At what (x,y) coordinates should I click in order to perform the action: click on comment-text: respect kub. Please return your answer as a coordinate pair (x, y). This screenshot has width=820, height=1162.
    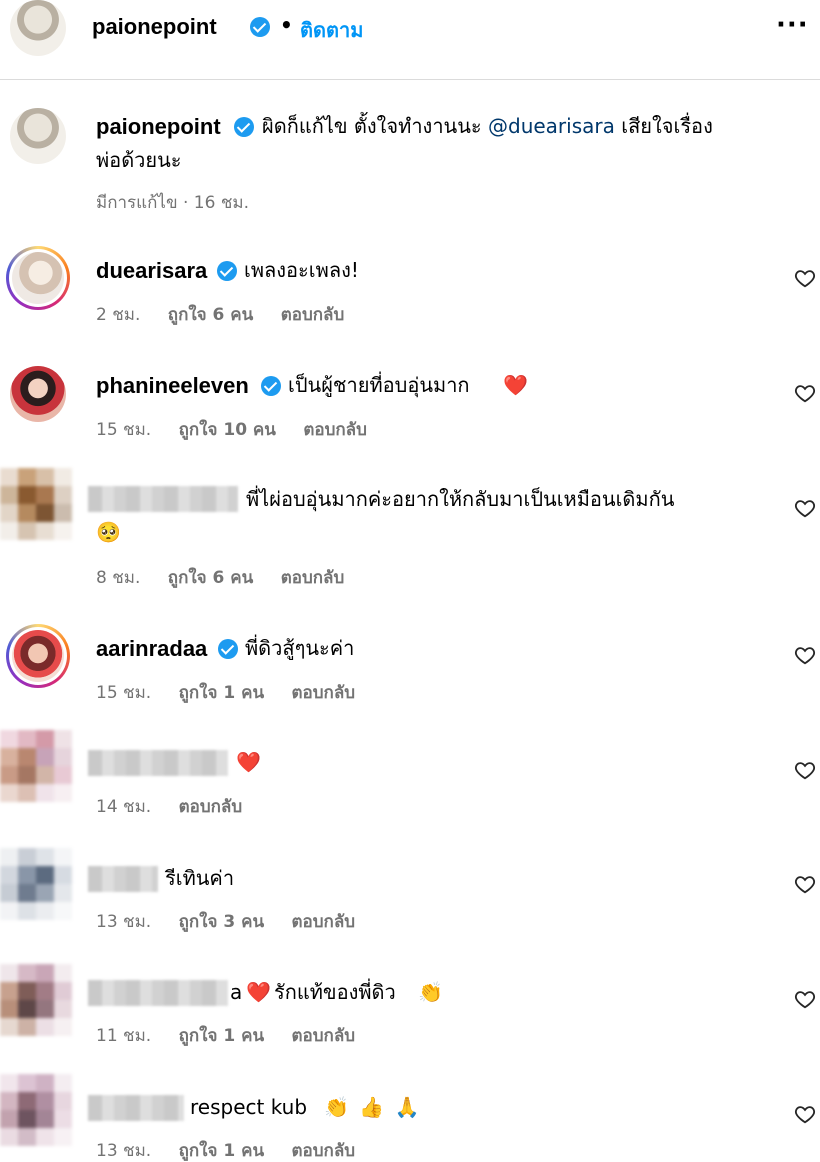
    Looking at the image, I should click on (249, 1107).